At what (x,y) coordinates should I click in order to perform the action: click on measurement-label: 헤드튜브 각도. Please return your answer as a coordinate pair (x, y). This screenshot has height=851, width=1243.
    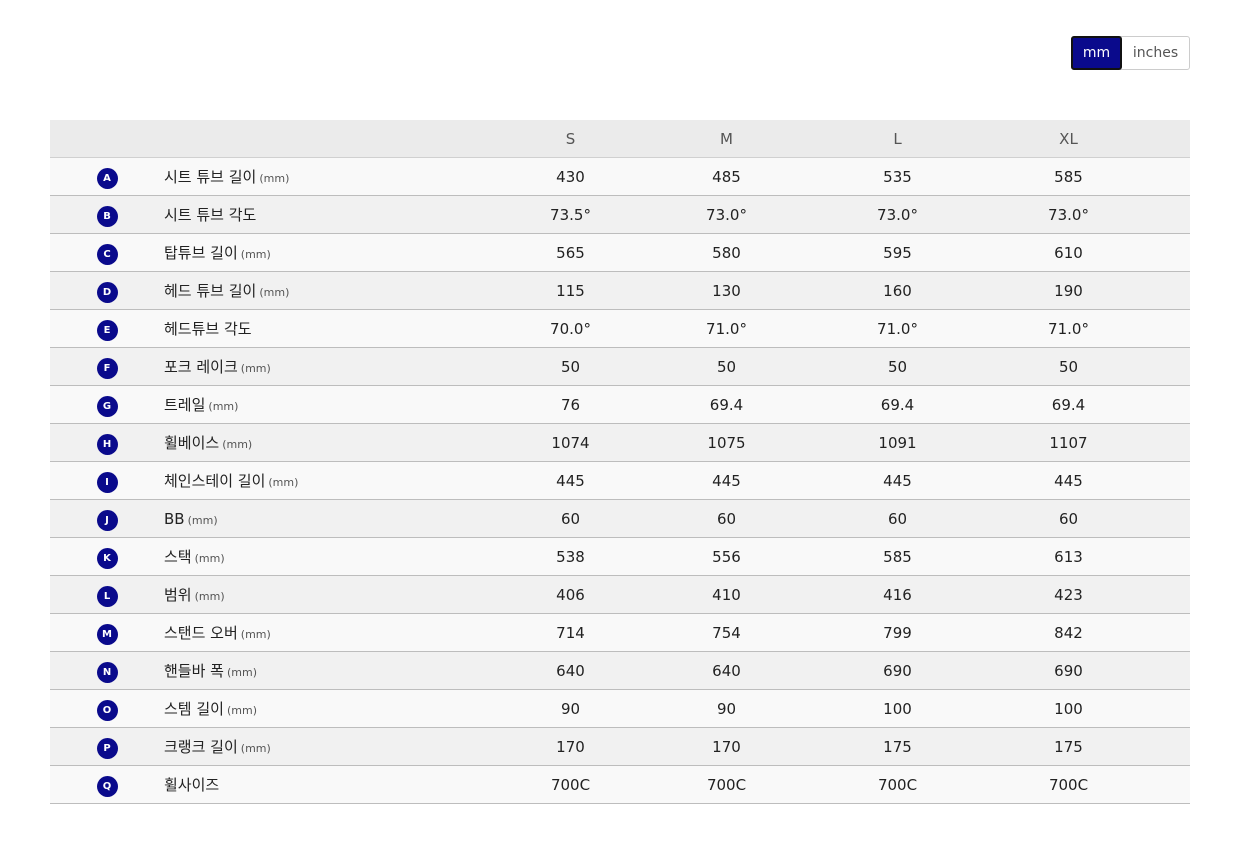
    Looking at the image, I should click on (208, 329).